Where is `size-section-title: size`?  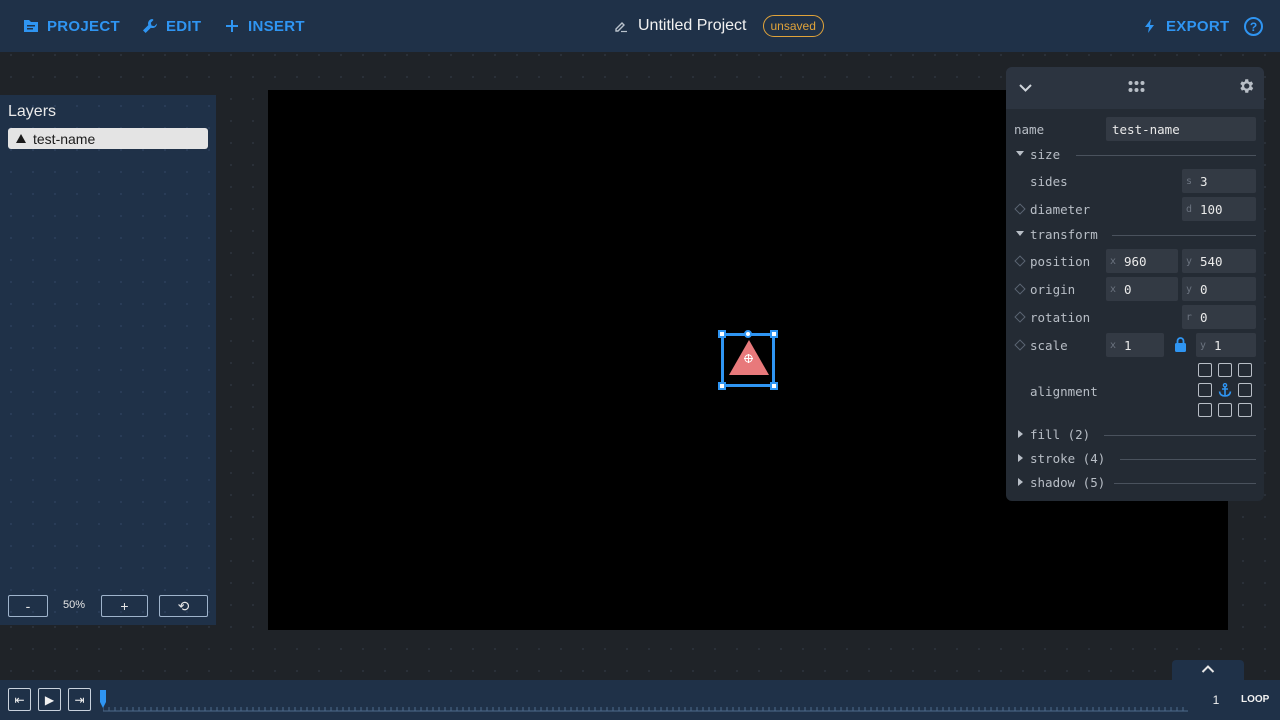 size-section-title: size is located at coordinates (1045, 154).